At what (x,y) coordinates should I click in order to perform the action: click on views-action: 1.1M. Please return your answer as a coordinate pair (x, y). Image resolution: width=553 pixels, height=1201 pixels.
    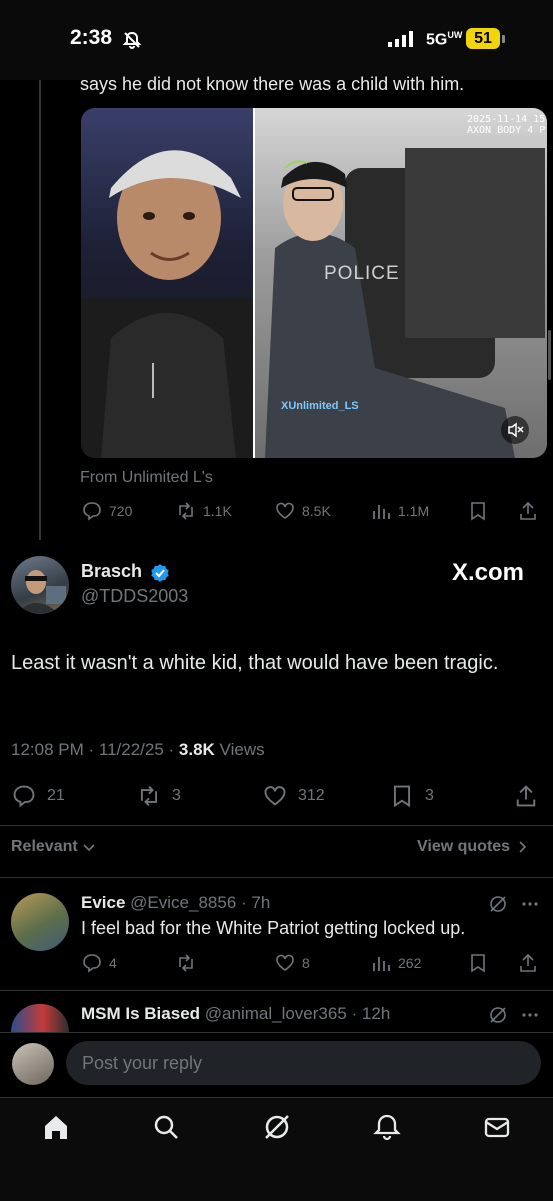
    Looking at the image, I should click on (399, 511).